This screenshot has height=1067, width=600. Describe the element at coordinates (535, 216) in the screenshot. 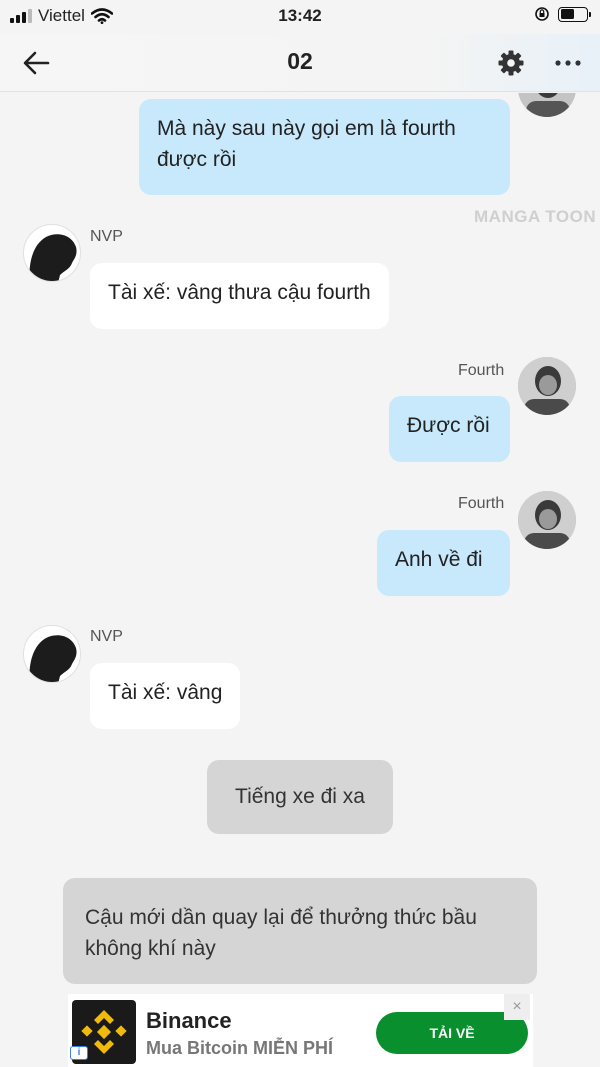

I see `watermark: MANGA TOON` at that location.